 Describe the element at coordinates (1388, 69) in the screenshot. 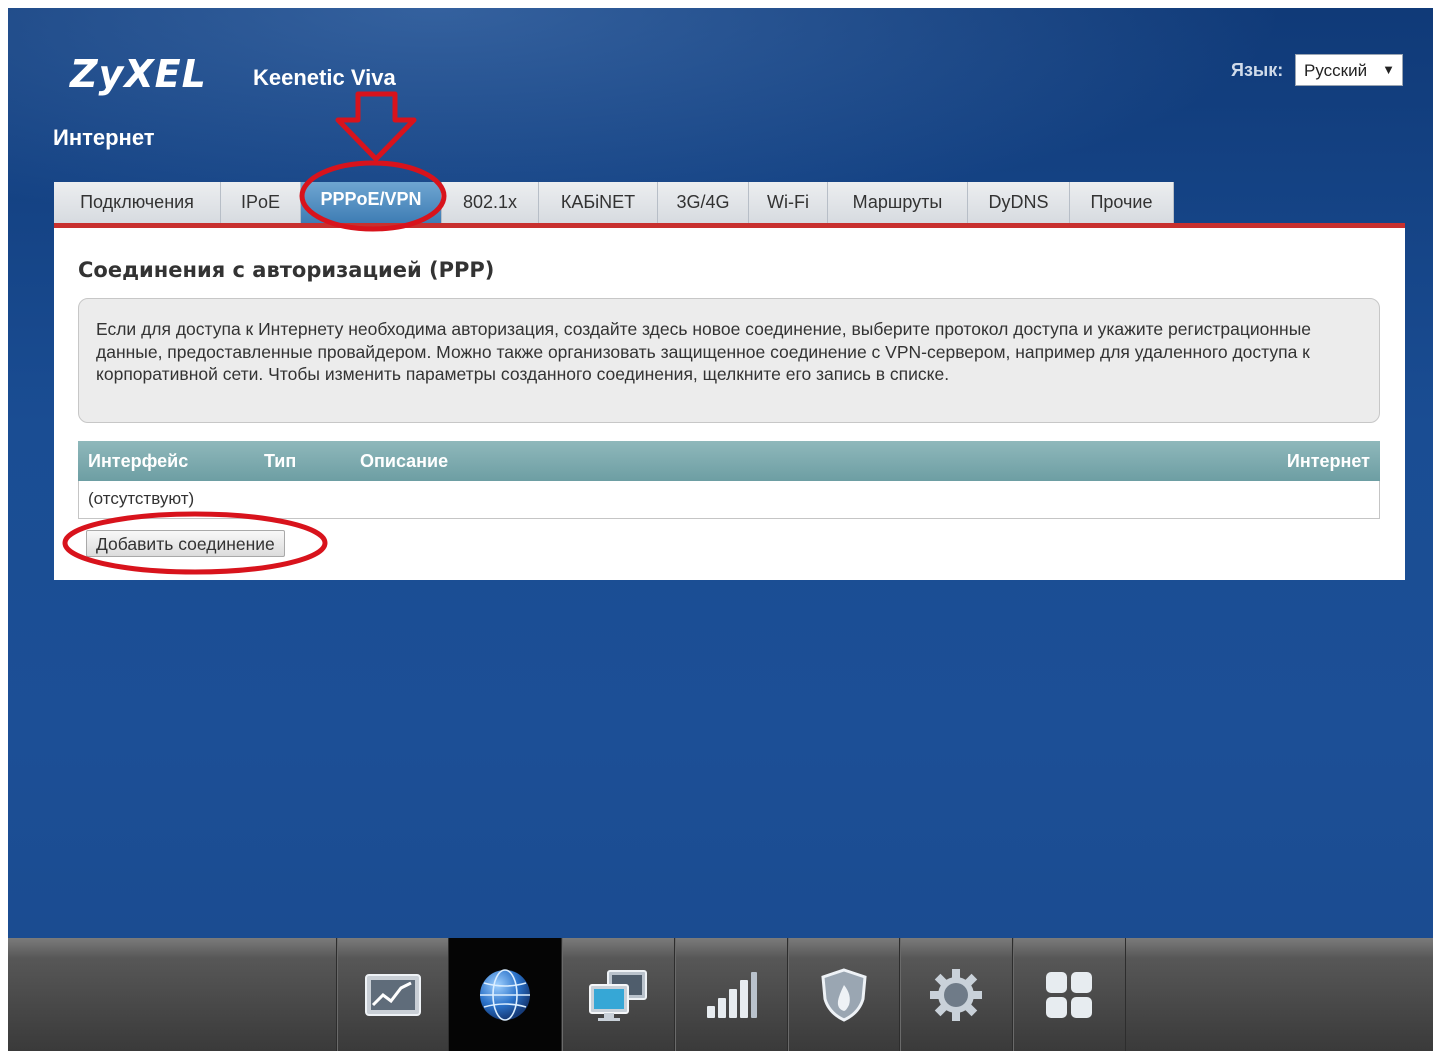

I see `dropdown-arrow-icon: ▼` at that location.